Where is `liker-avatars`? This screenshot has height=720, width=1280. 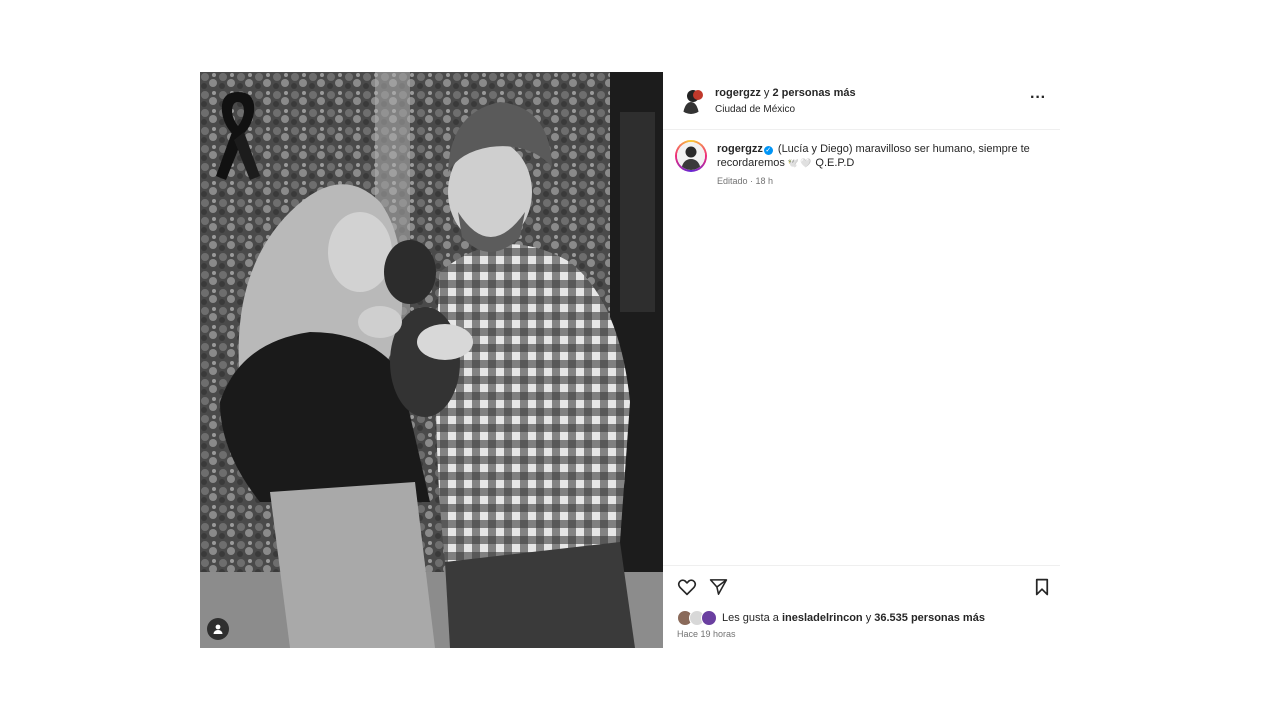
liker-avatars is located at coordinates (698, 618).